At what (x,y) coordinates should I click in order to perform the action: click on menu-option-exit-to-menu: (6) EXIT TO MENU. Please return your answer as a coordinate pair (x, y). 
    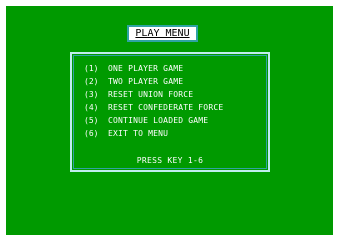
    Looking at the image, I should click on (153, 133).